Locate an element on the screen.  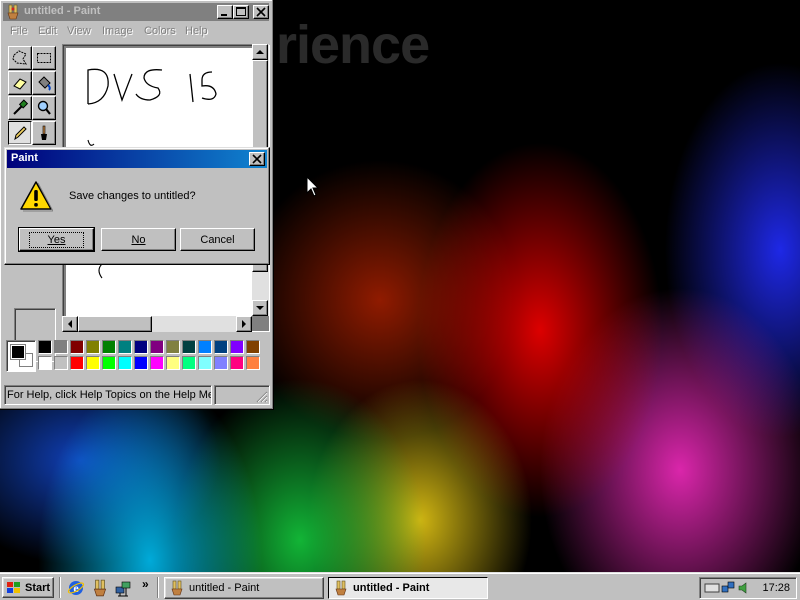
horizontal-scroll-thumb is located at coordinates (115, 324).